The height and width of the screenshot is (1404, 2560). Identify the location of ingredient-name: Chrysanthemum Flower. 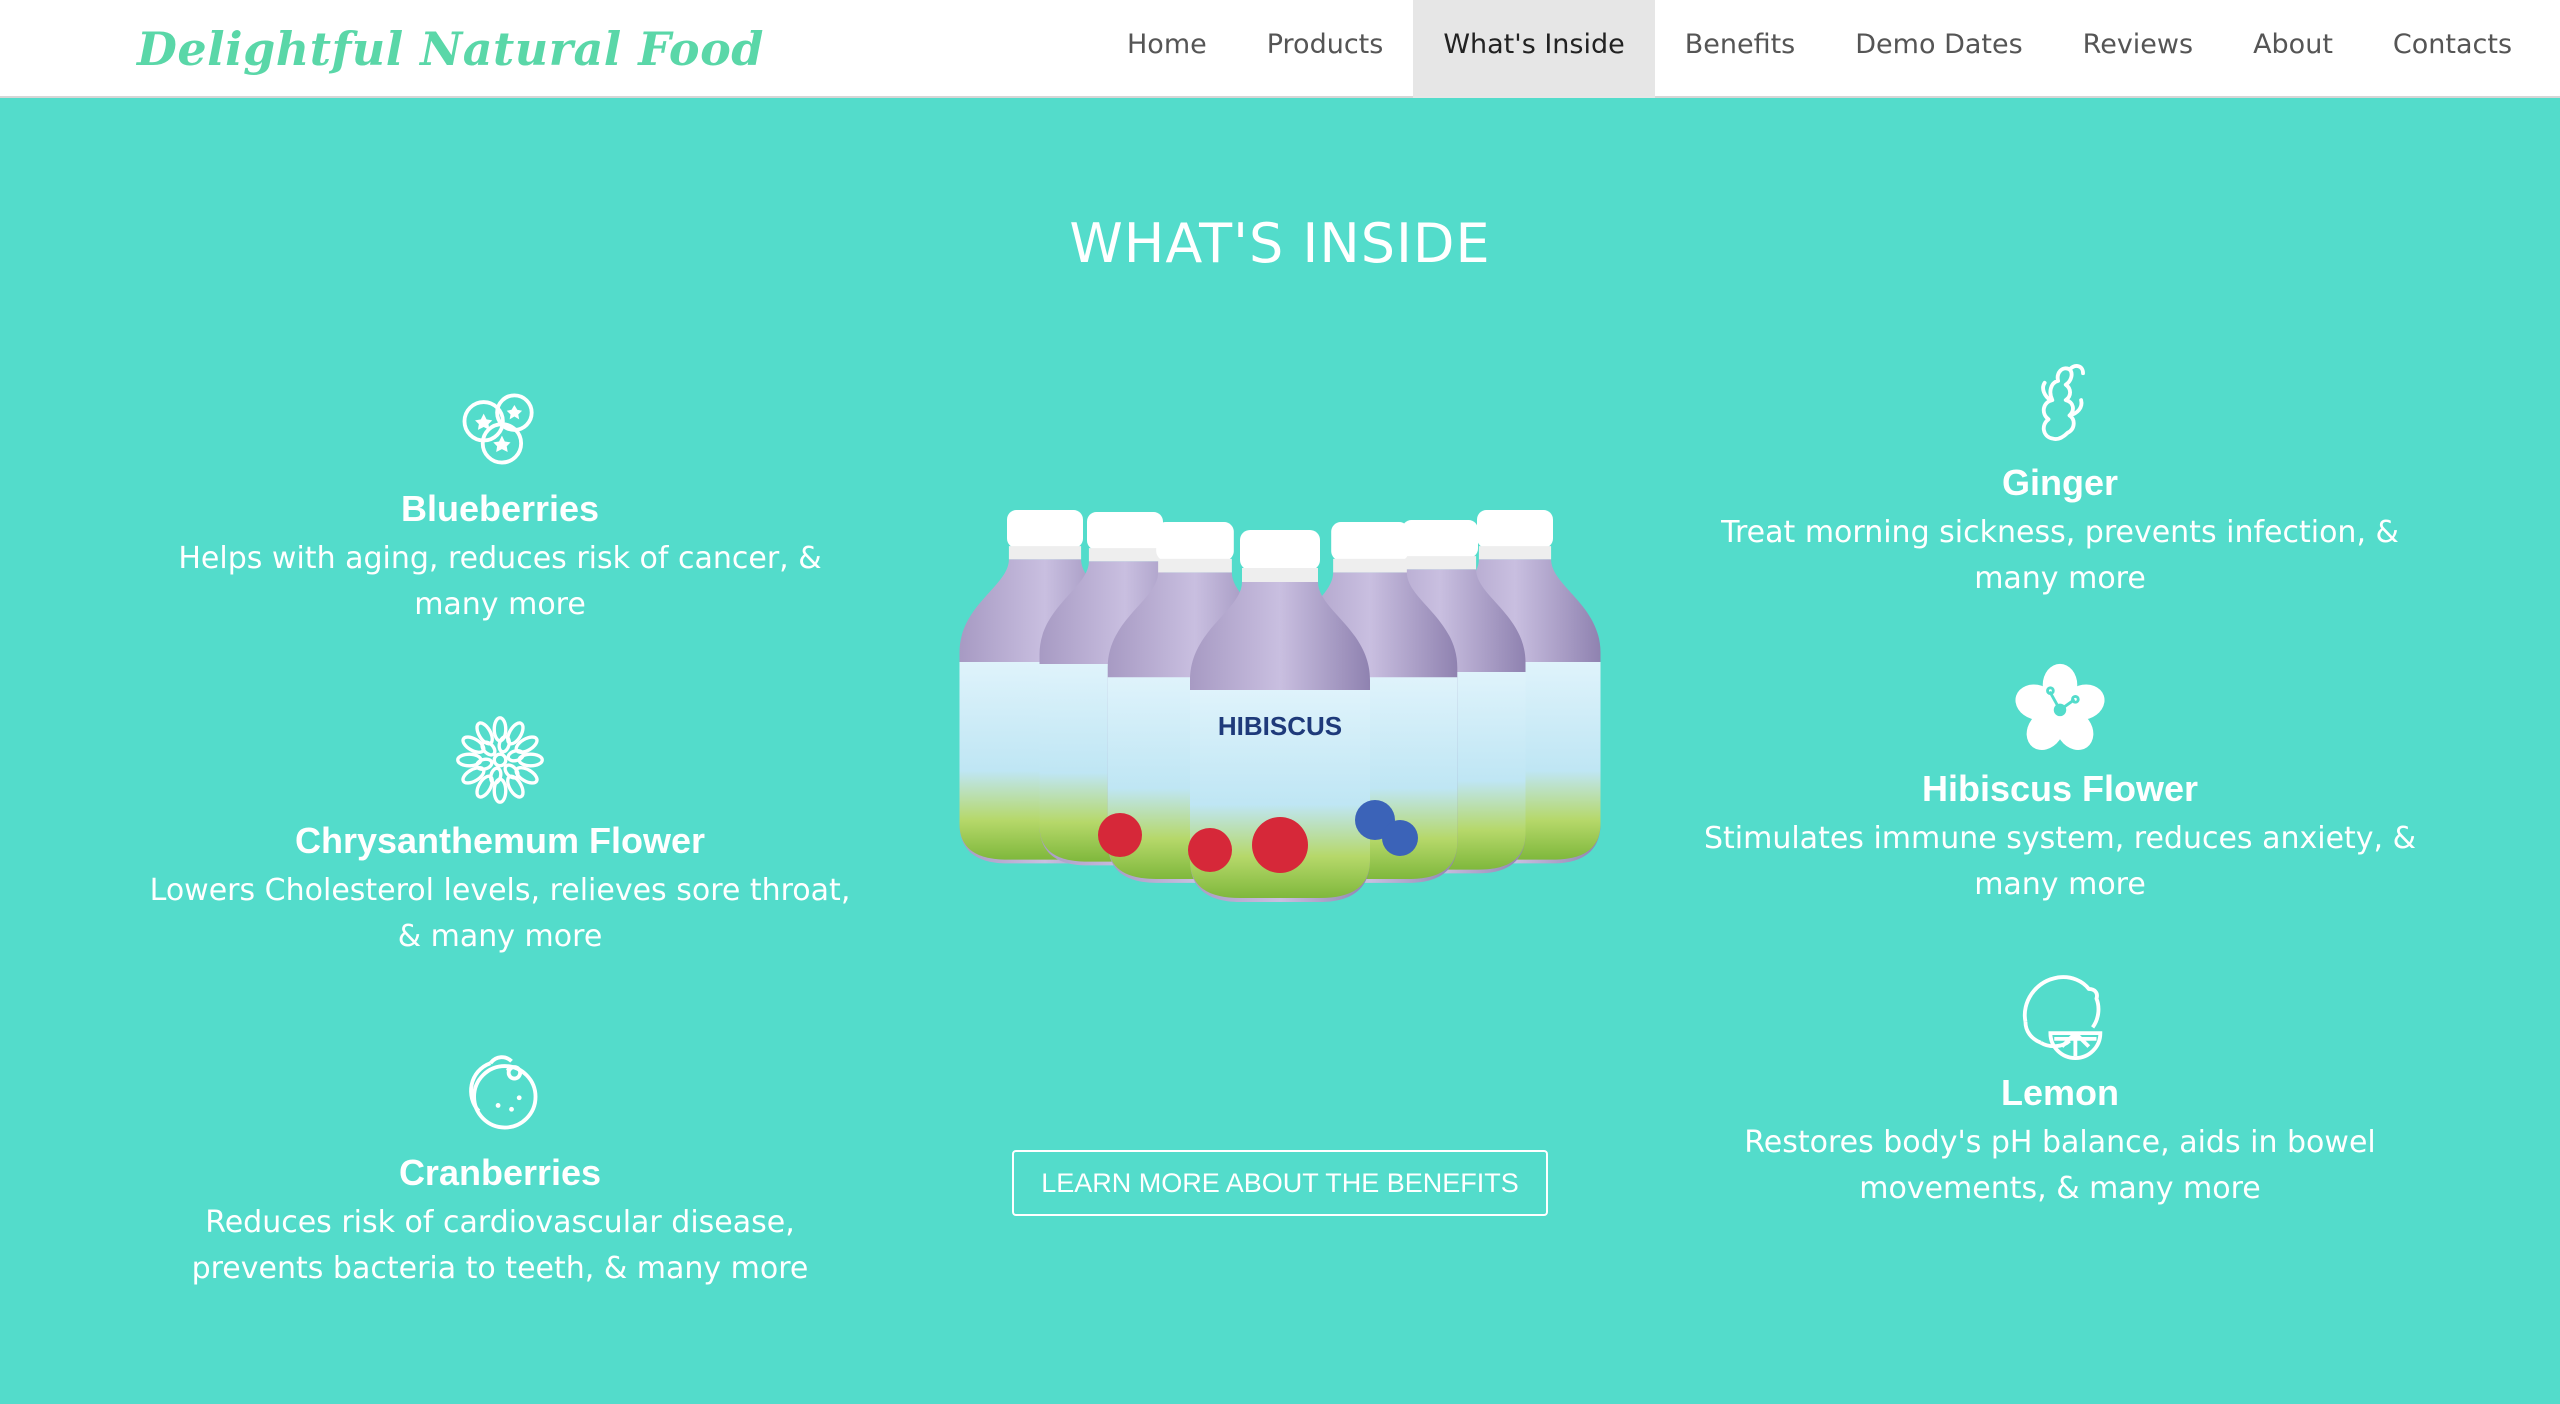
(500, 840).